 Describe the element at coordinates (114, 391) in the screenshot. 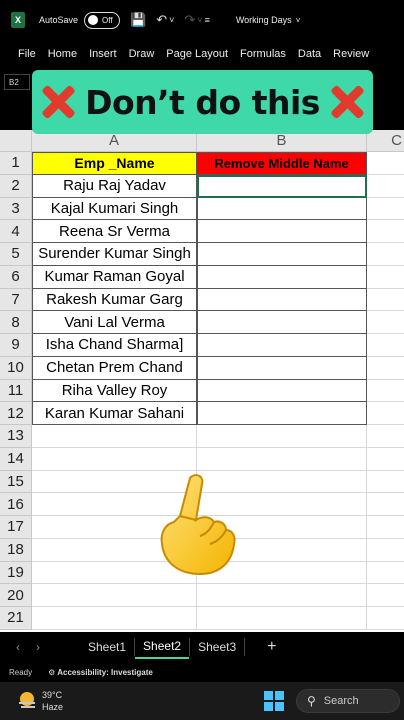

I see `name-cell: Riha Valley Roy` at that location.